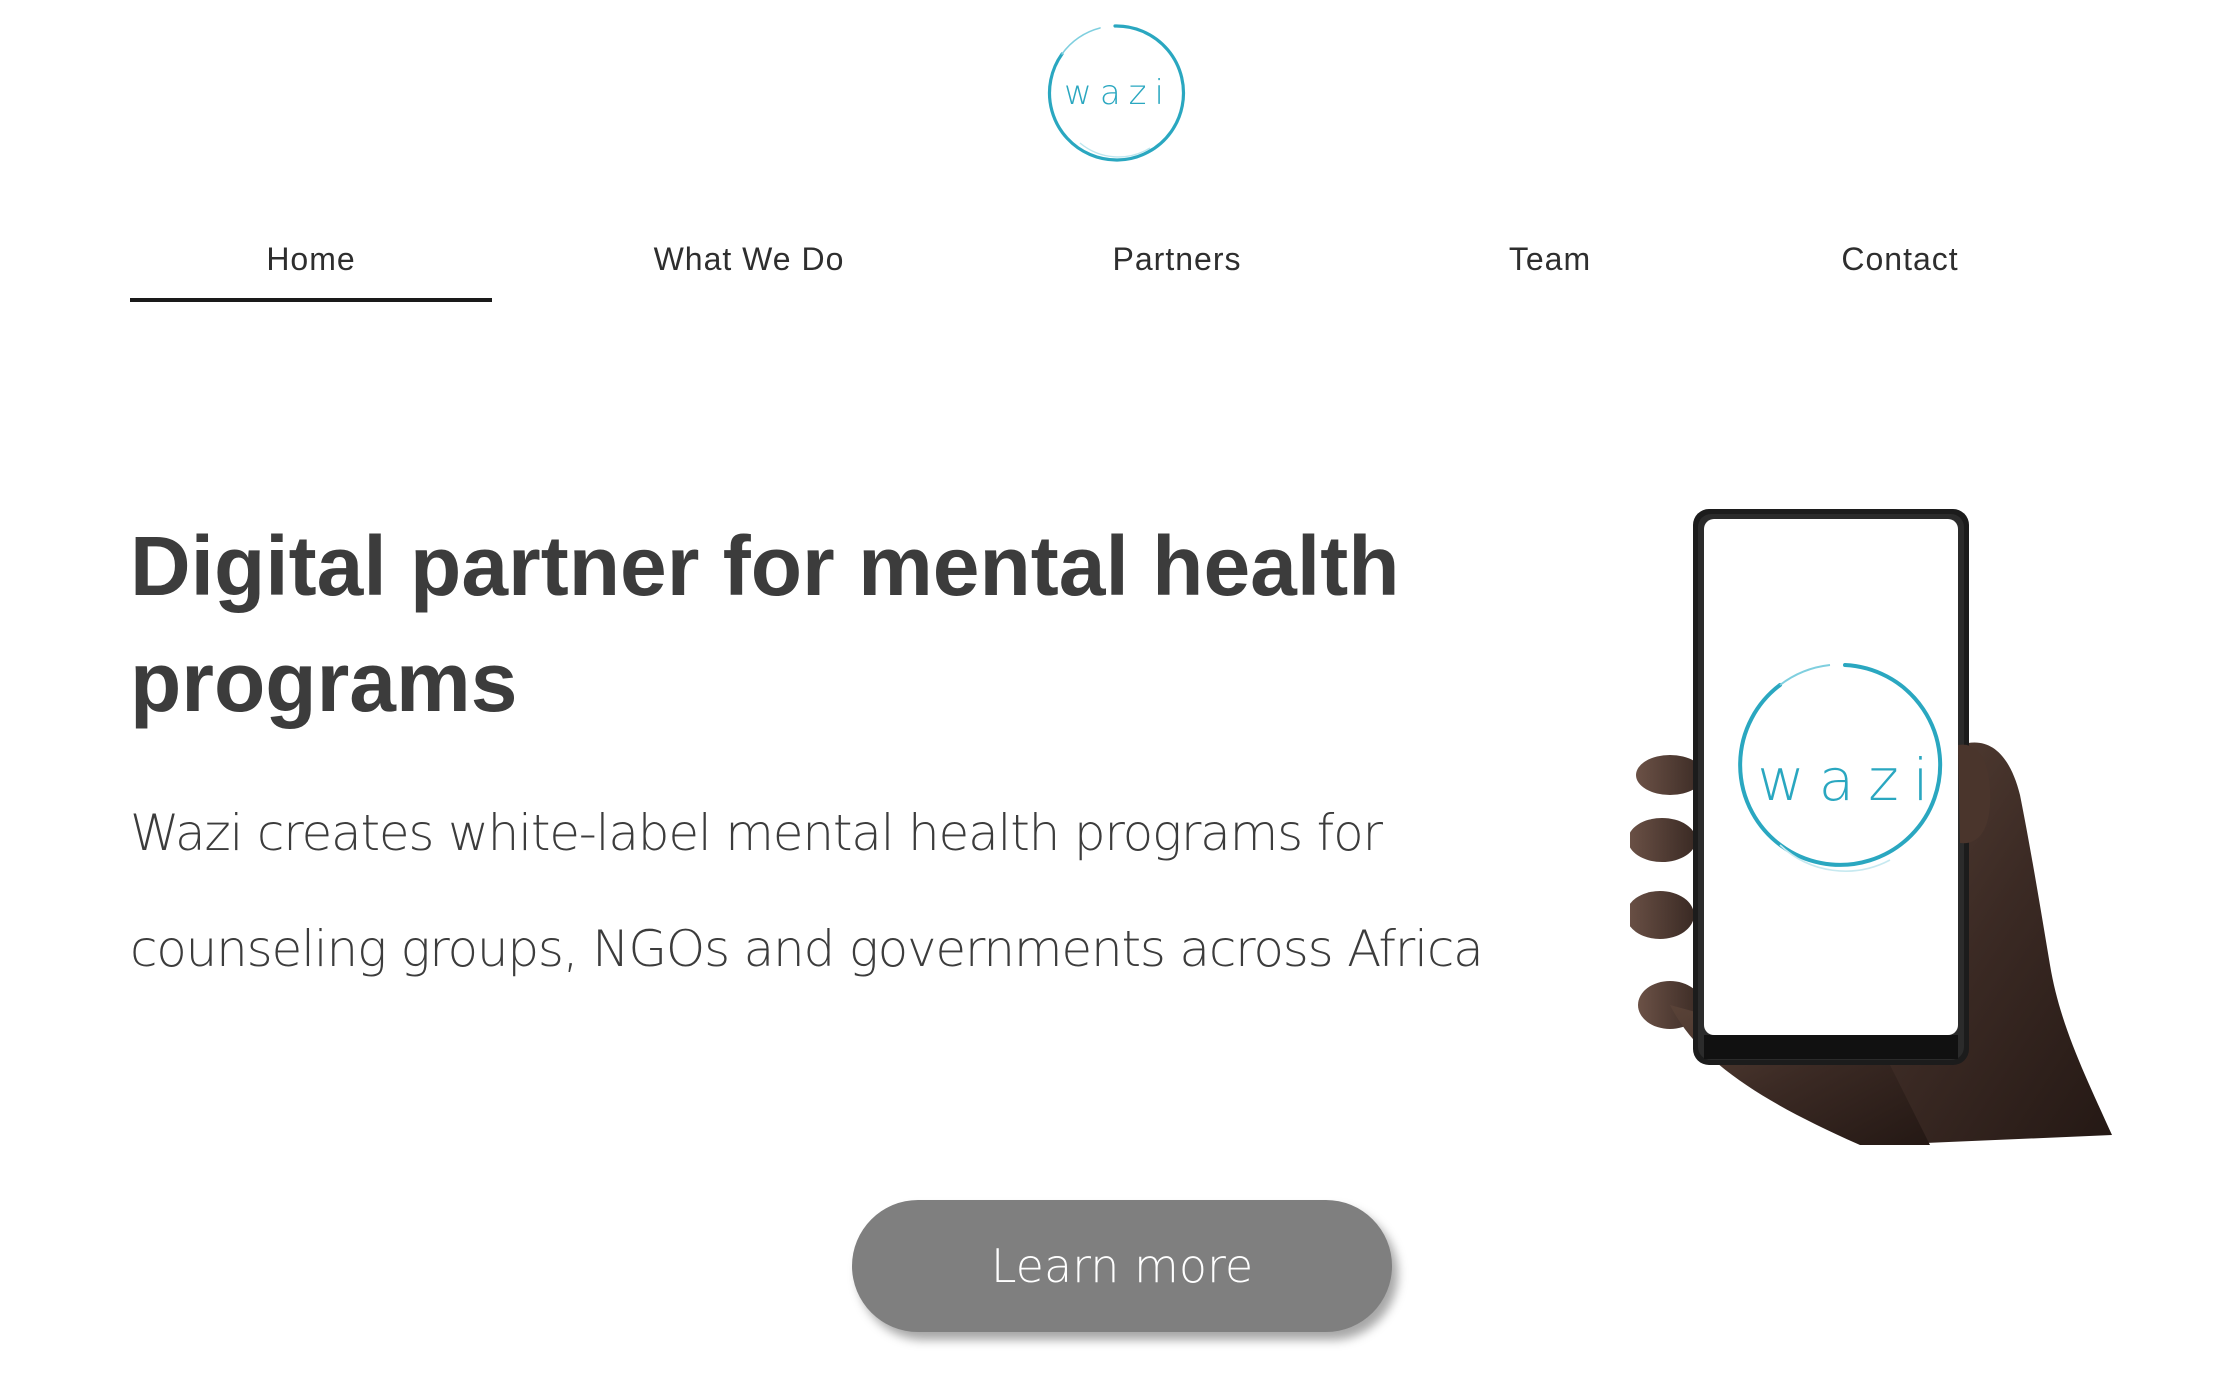 The width and height of the screenshot is (2236, 1392). I want to click on phone-screen-logo: wazi, so click(1850, 780).